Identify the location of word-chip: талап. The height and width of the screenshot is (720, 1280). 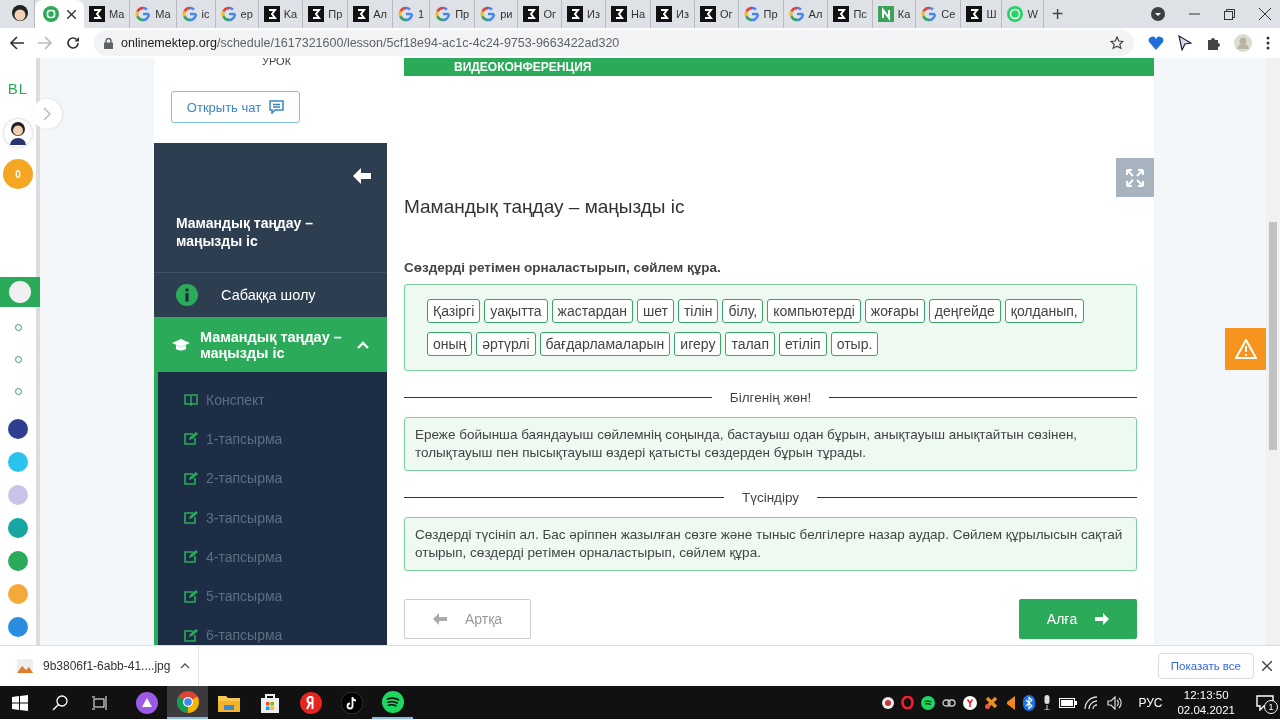
(750, 344).